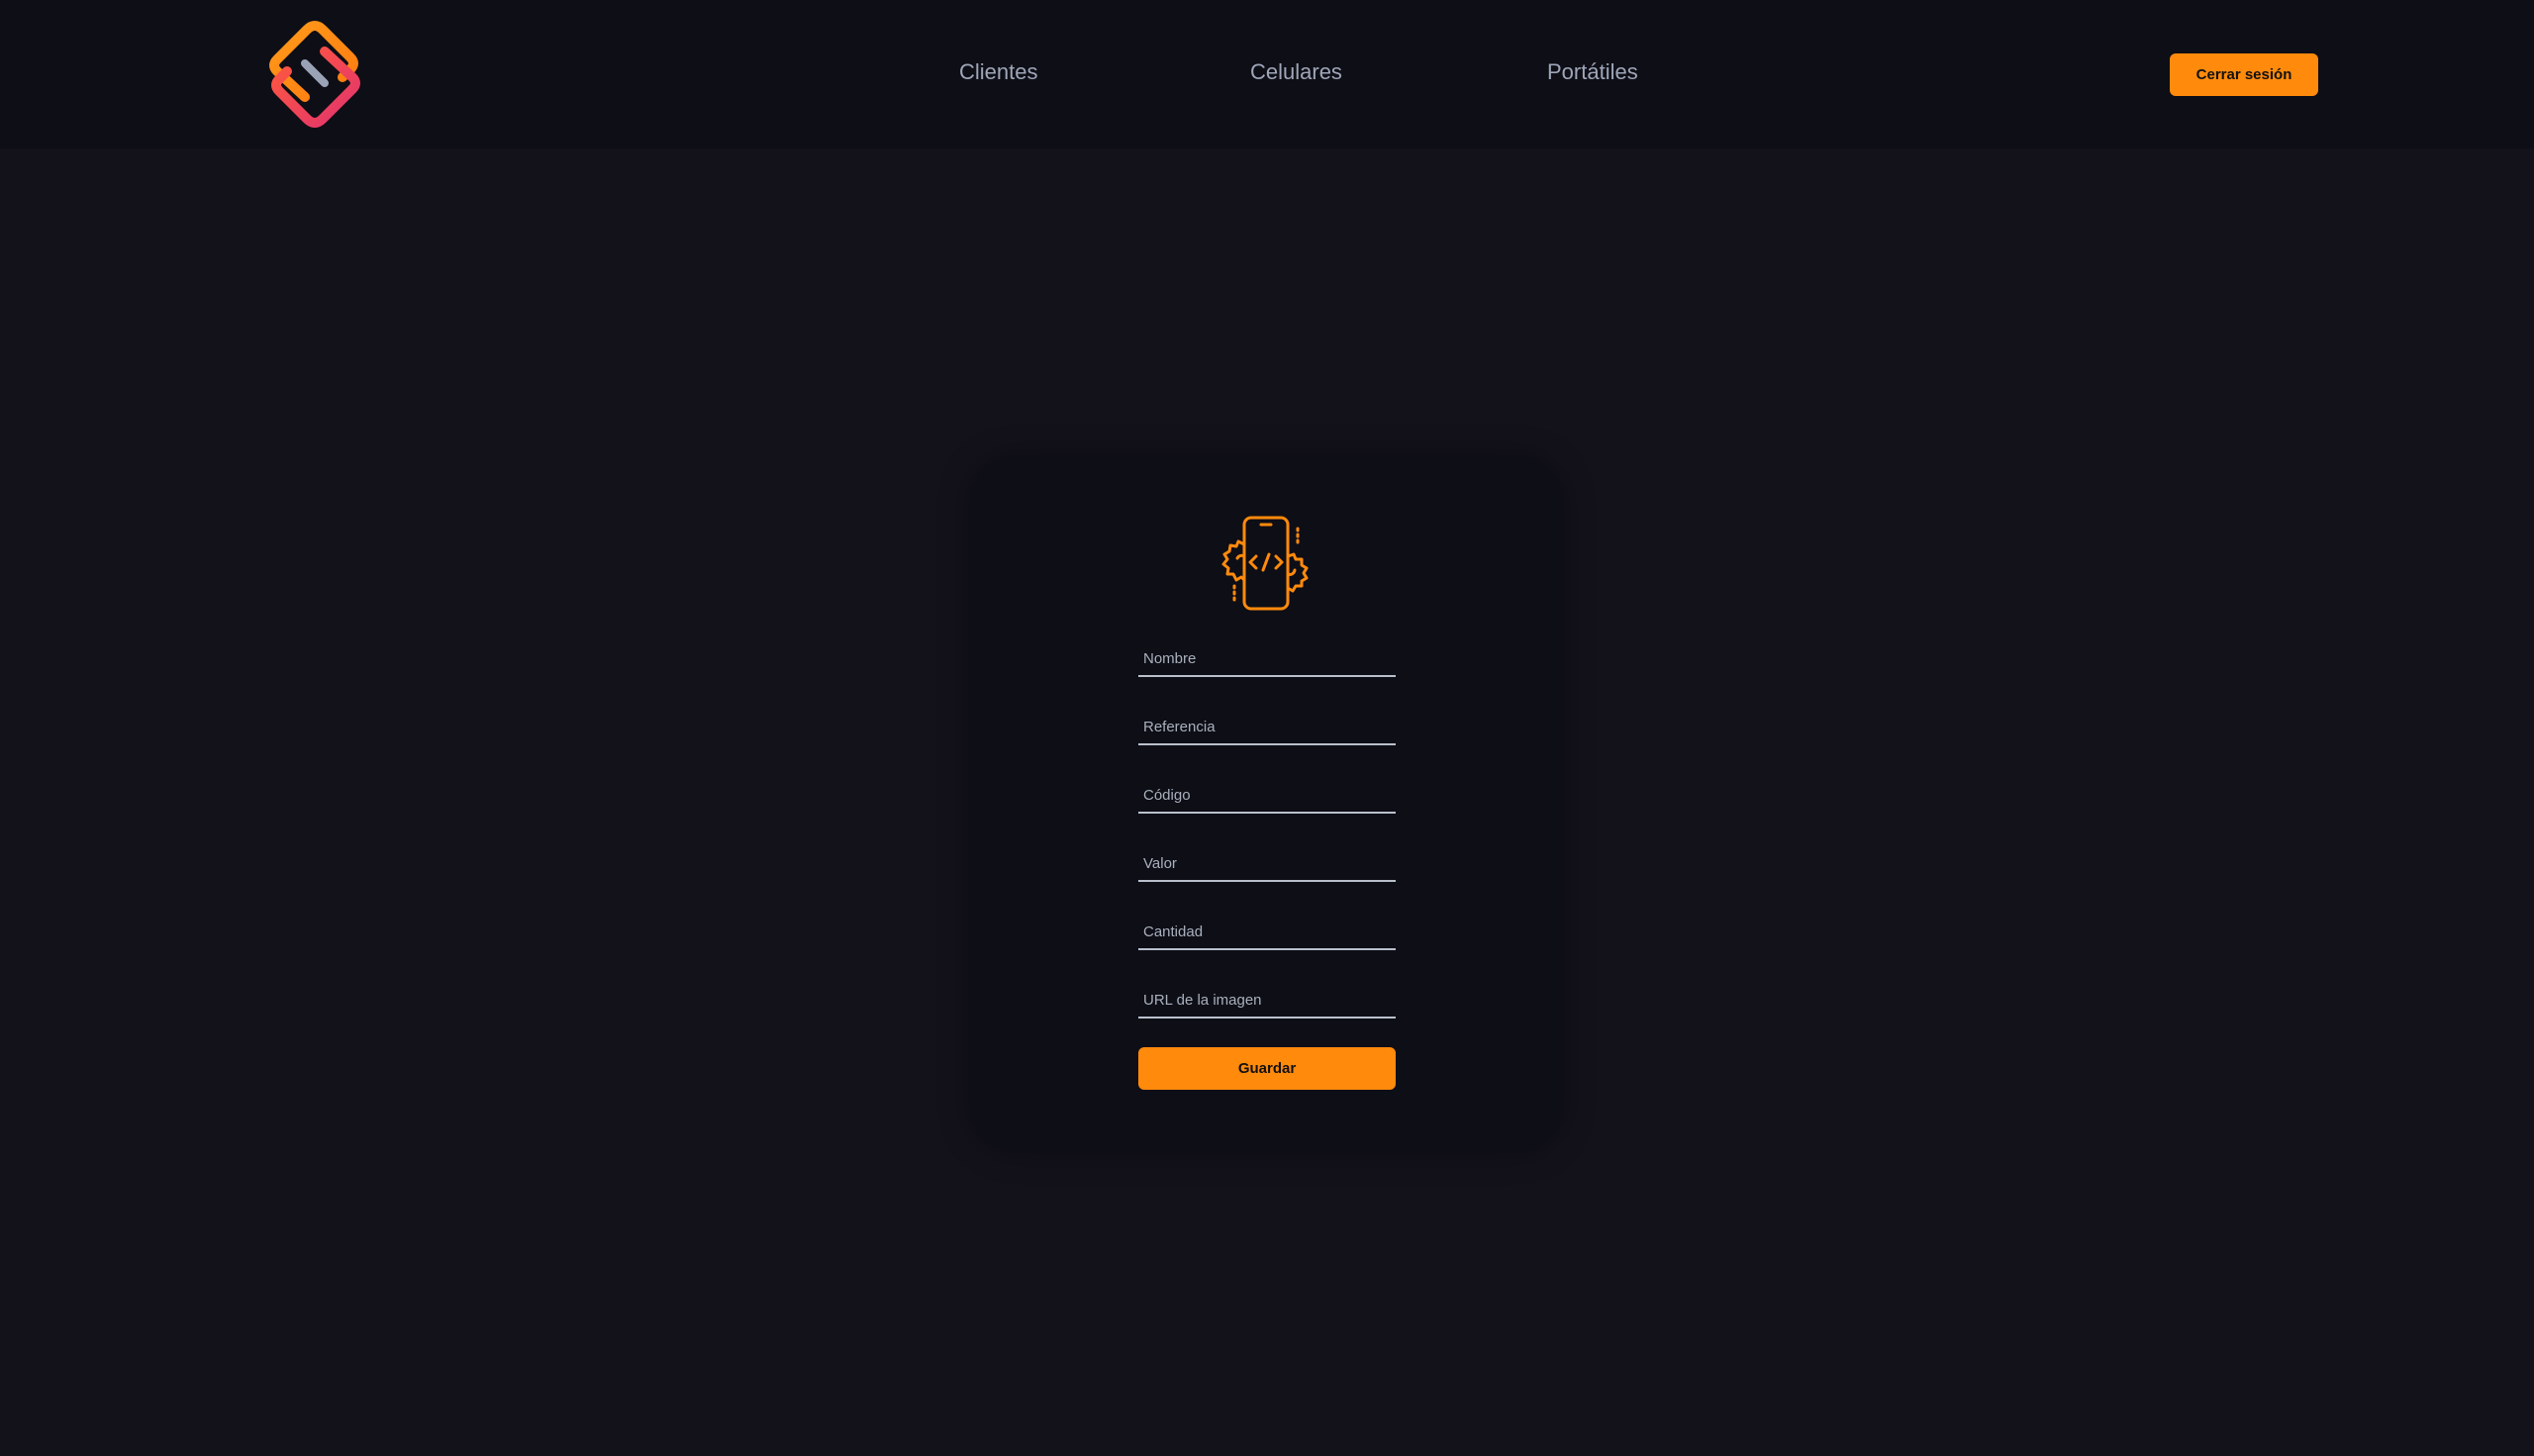 The width and height of the screenshot is (2534, 1456). What do you see at coordinates (998, 72) in the screenshot?
I see `nav-link-clientes: Clientes` at bounding box center [998, 72].